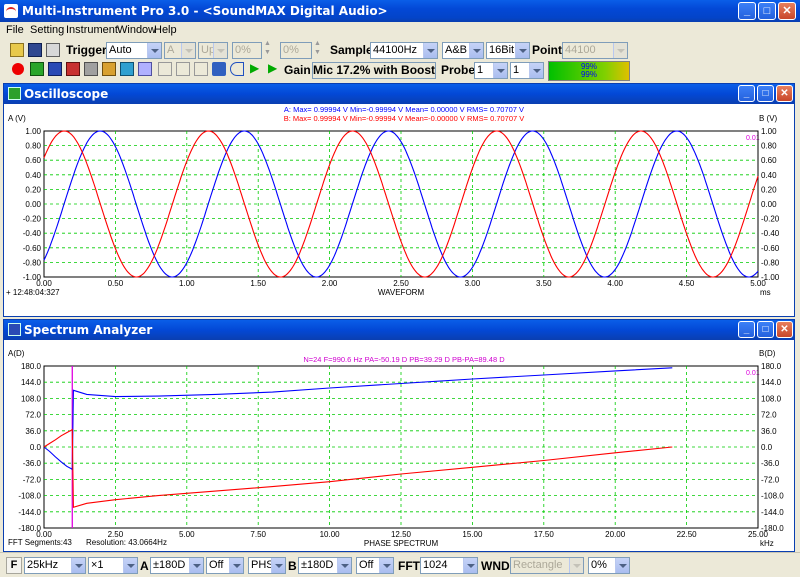  Describe the element at coordinates (32, 479) in the screenshot. I see `spec-y-tick-label: -72.0` at that location.